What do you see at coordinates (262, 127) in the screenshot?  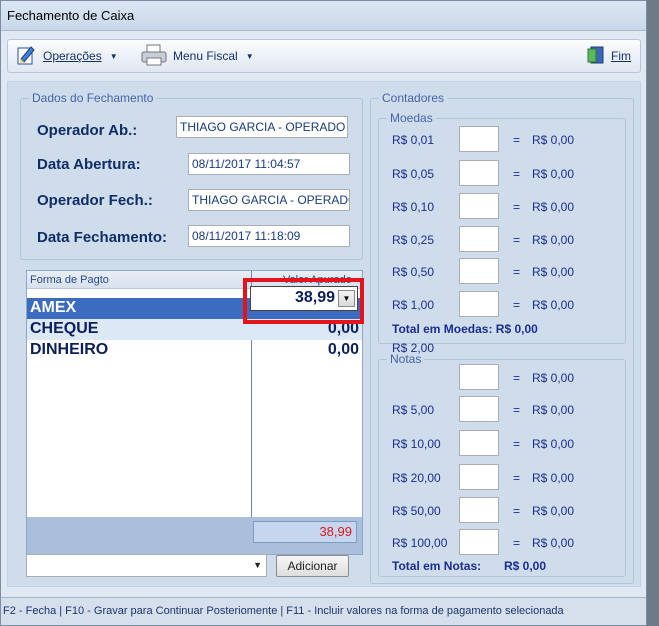 I see `operador-ab-field: THIAGO GARCIA - OPERADO` at bounding box center [262, 127].